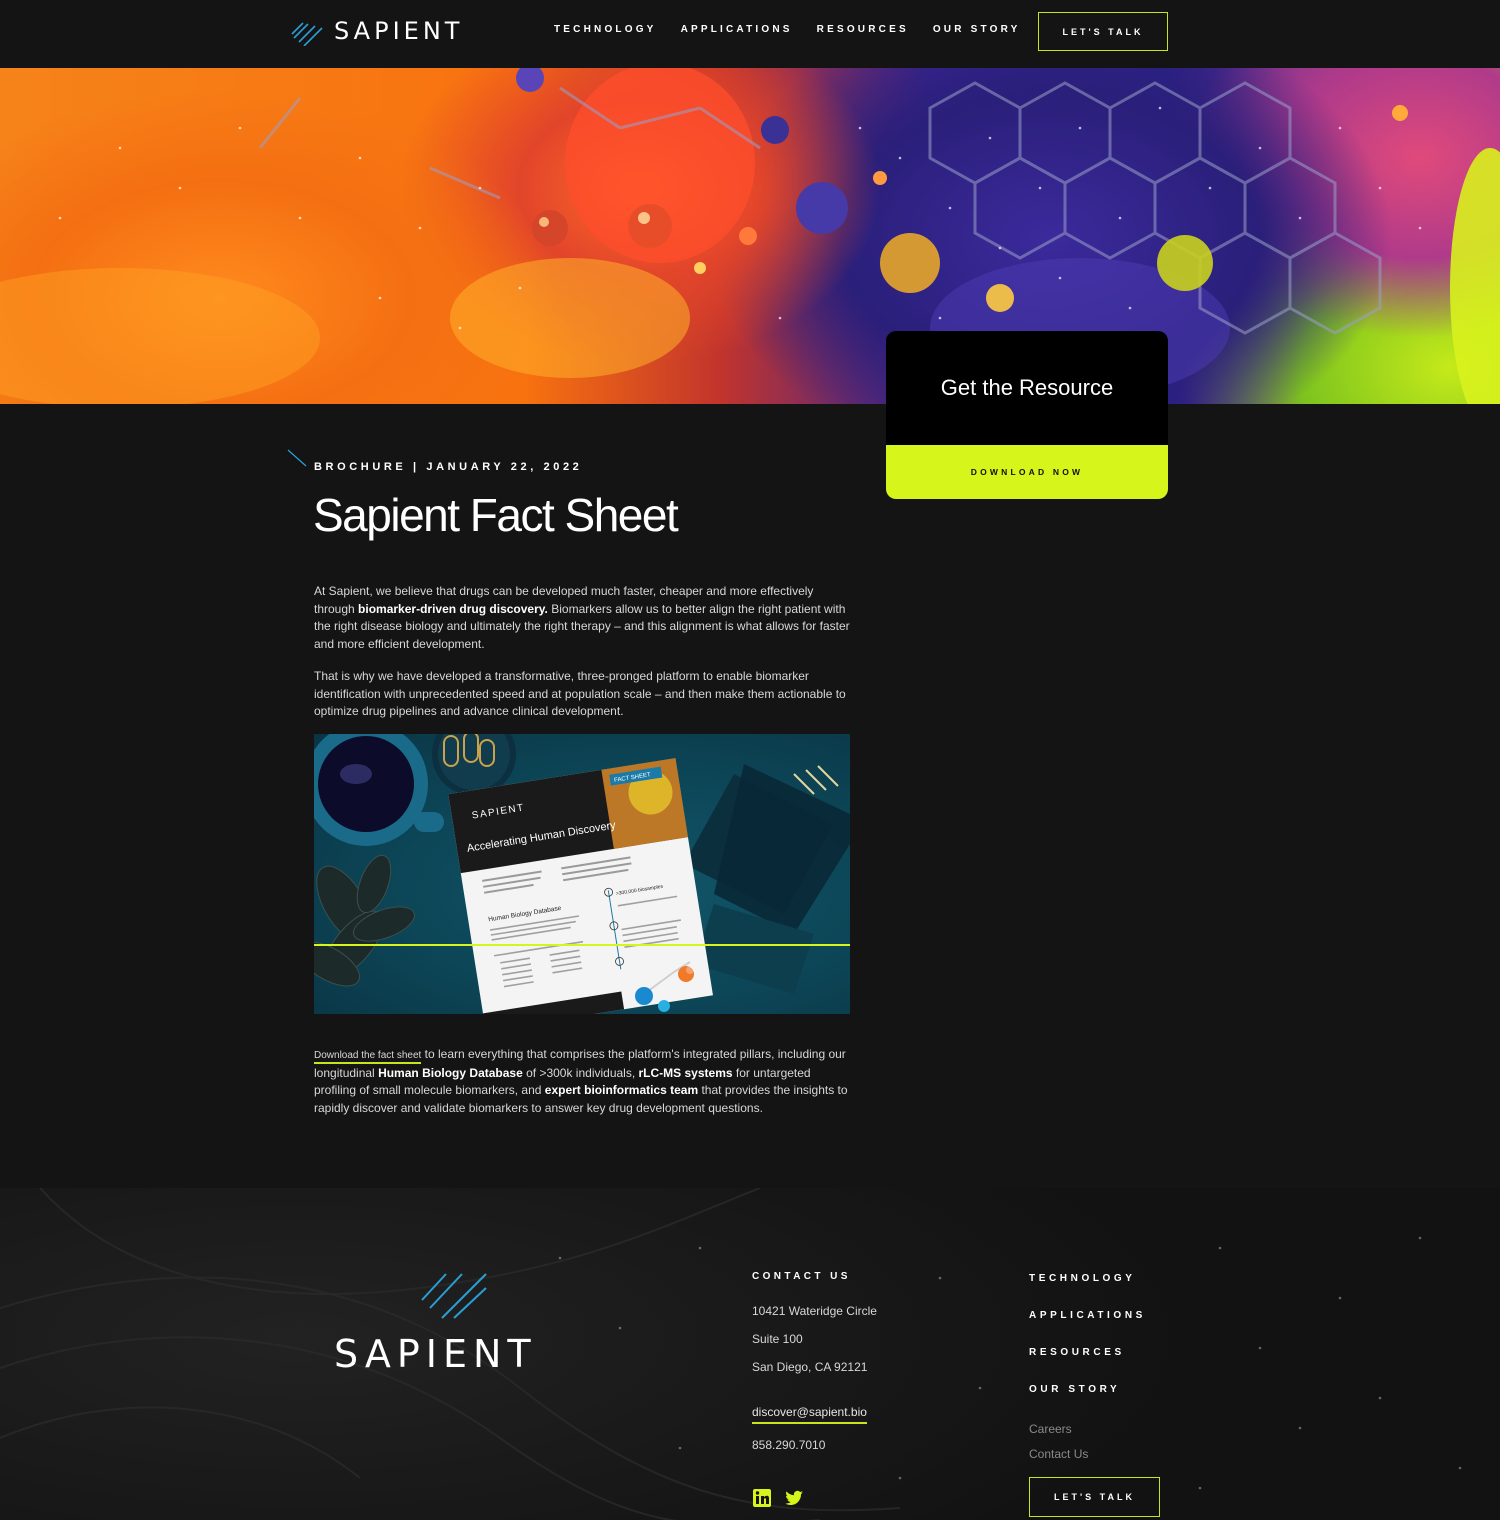  What do you see at coordinates (1058, 1454) in the screenshot?
I see `footer-link-contact-us: Contact Us` at bounding box center [1058, 1454].